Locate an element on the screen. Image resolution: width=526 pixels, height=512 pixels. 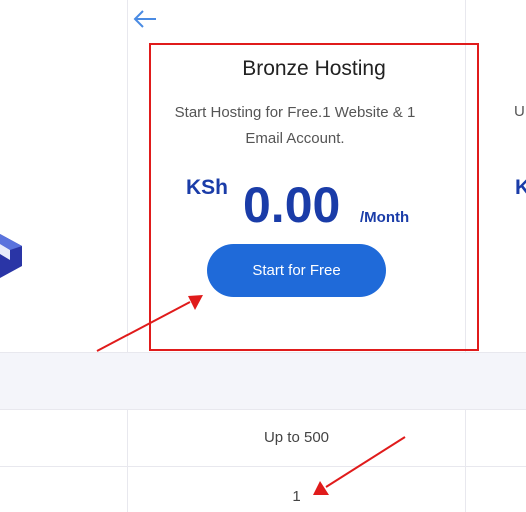
column-divider-left is located at coordinates (127, 176).